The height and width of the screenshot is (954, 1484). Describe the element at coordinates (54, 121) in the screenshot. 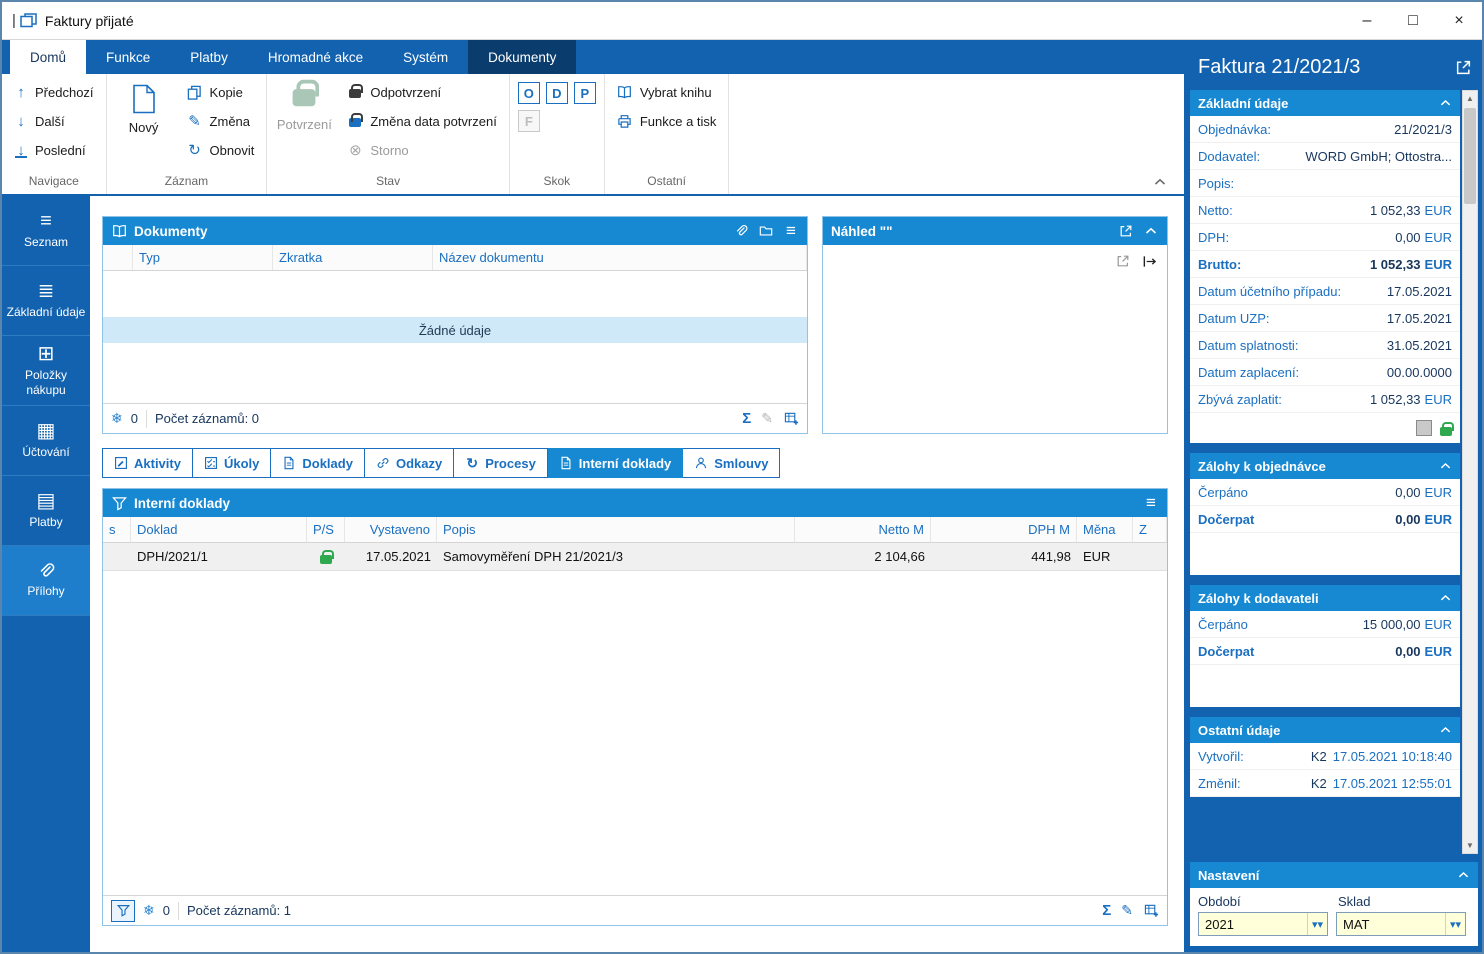

I see `next-button: ↓ Další` at that location.